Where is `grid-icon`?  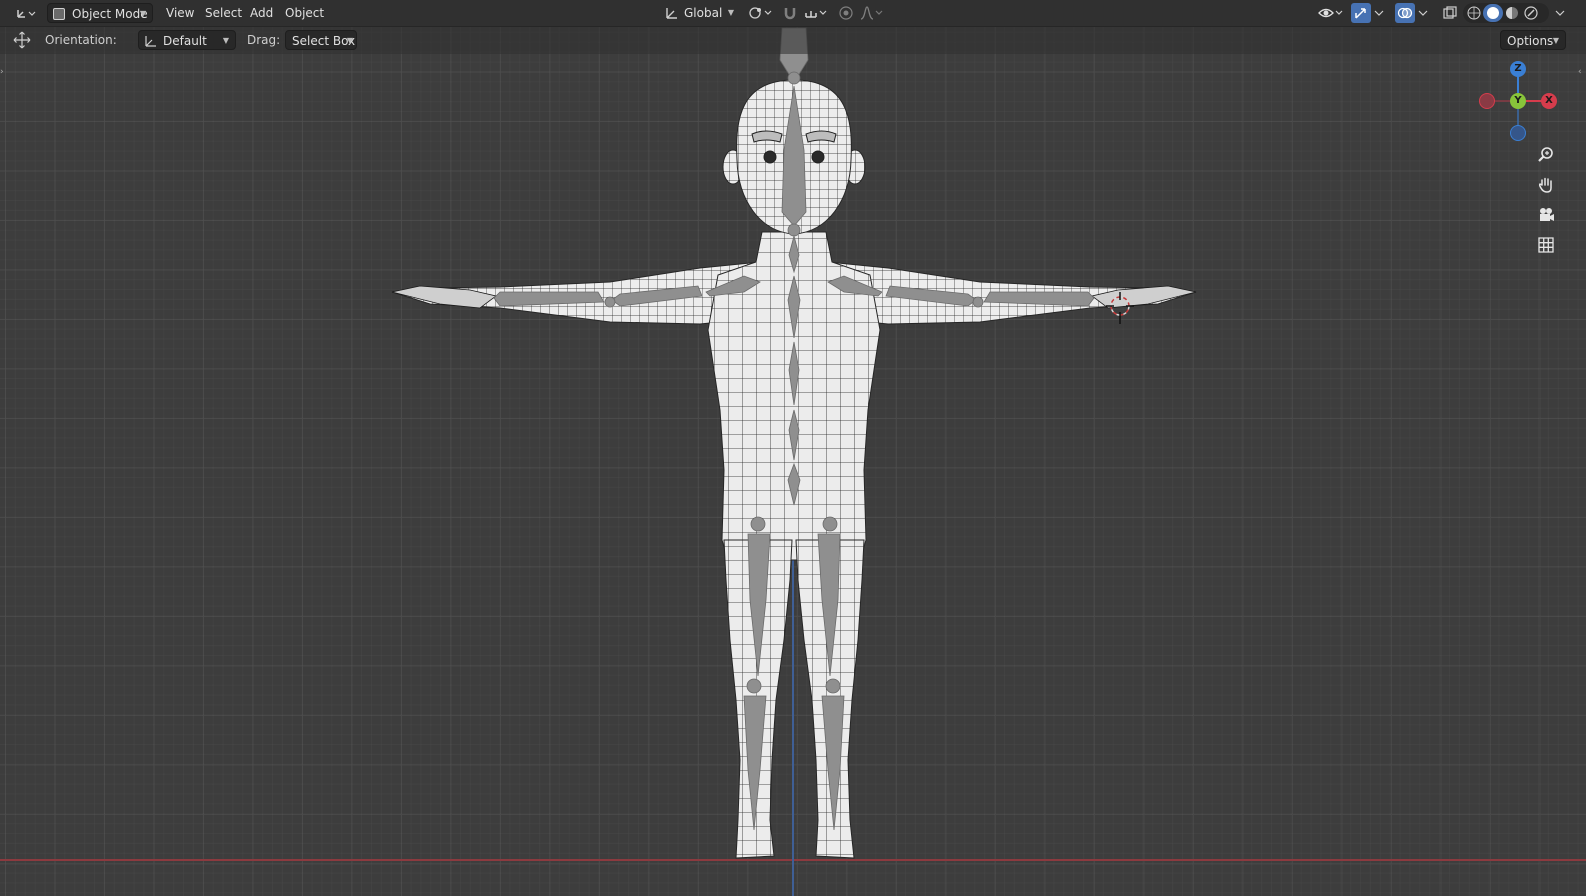
grid-icon is located at coordinates (1546, 245).